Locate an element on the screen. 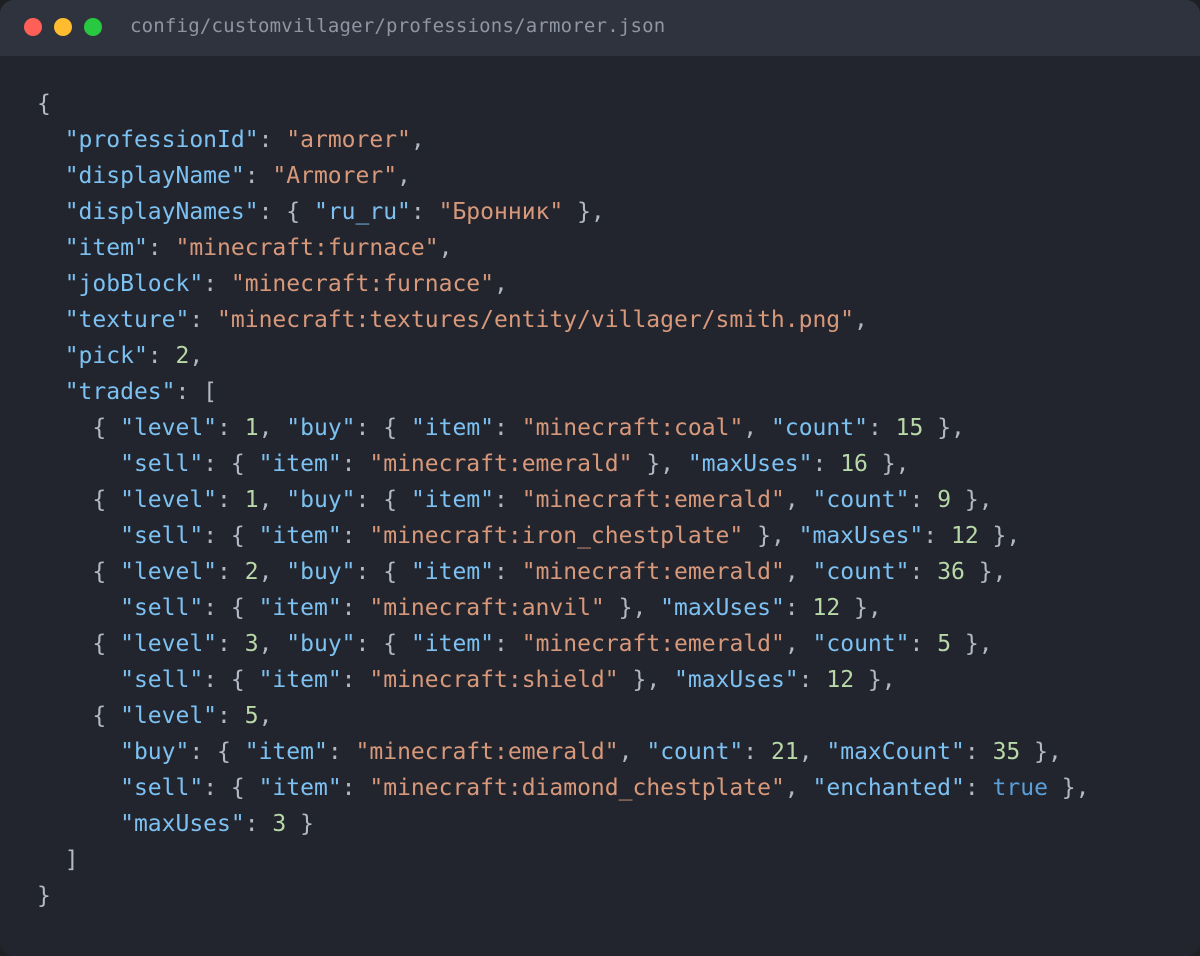 This screenshot has height=956, width=1200. json-number: 1 is located at coordinates (251, 428).